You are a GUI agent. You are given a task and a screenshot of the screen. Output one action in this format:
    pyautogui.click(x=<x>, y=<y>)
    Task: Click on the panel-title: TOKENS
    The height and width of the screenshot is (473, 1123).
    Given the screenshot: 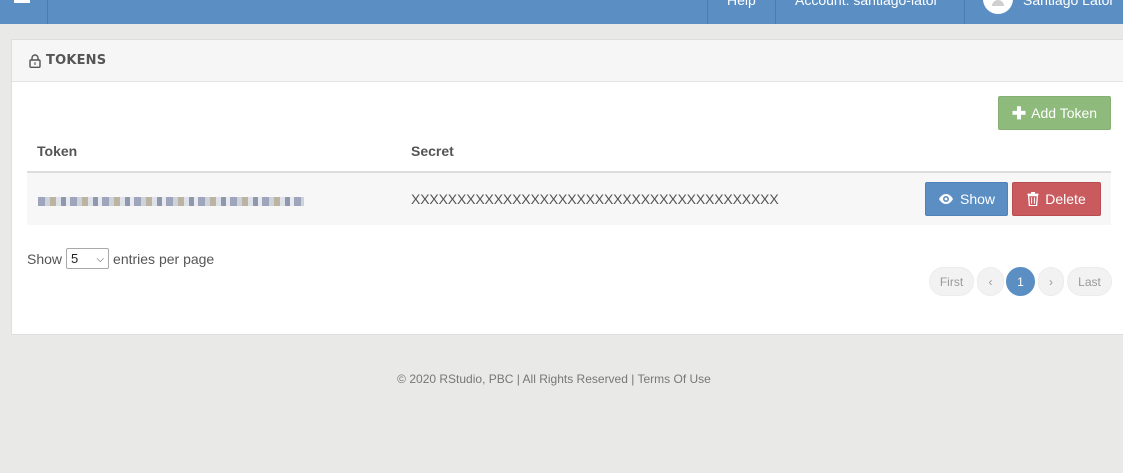 What is the action you would take?
    pyautogui.click(x=76, y=60)
    